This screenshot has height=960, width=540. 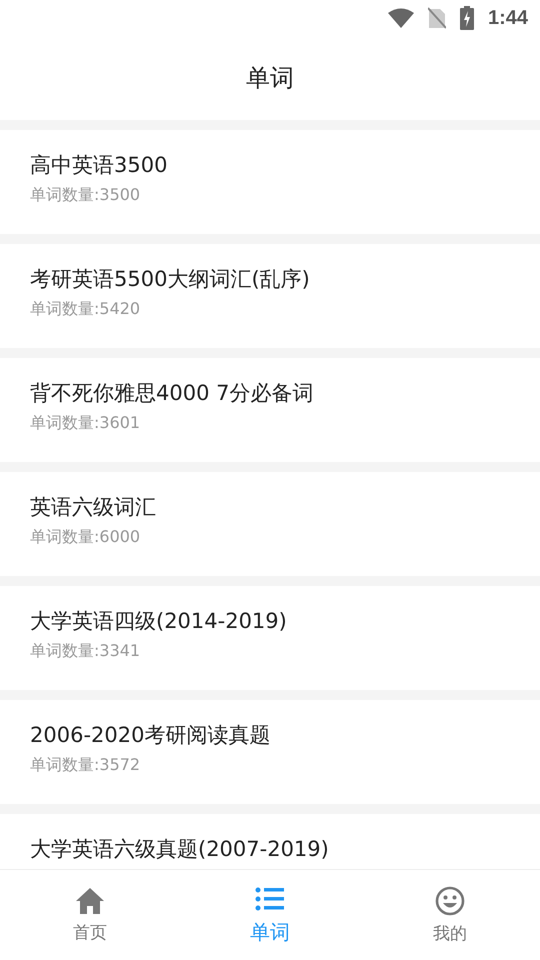 What do you see at coordinates (90, 900) in the screenshot?
I see `home-icon` at bounding box center [90, 900].